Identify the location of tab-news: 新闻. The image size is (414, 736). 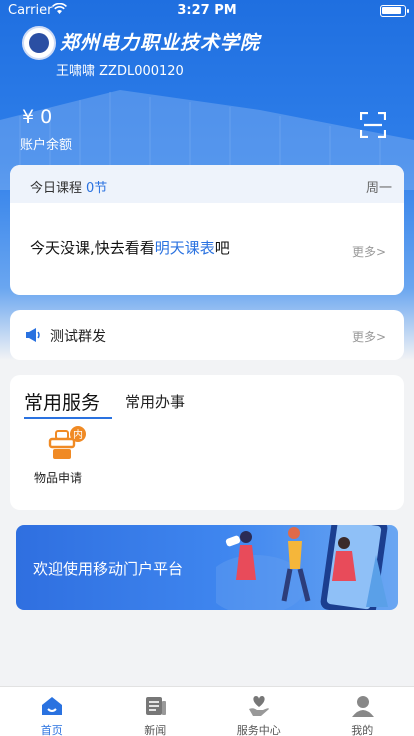
(156, 711).